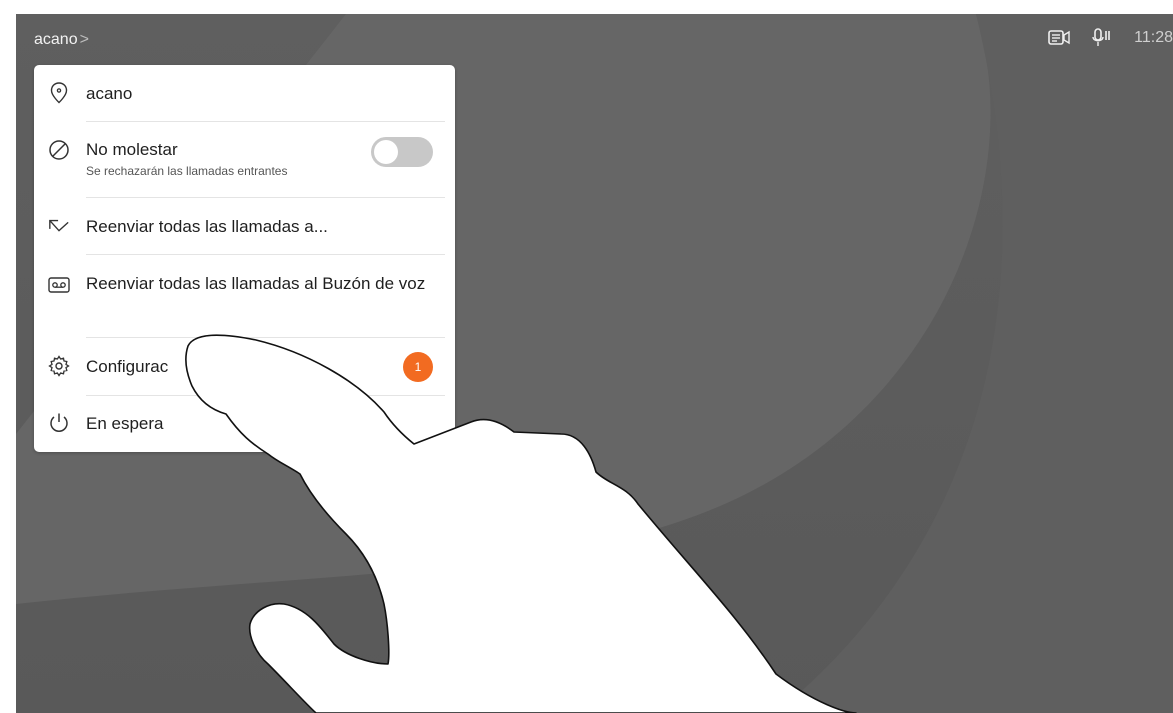  What do you see at coordinates (59, 150) in the screenshot?
I see `do-not-disturb-icon` at bounding box center [59, 150].